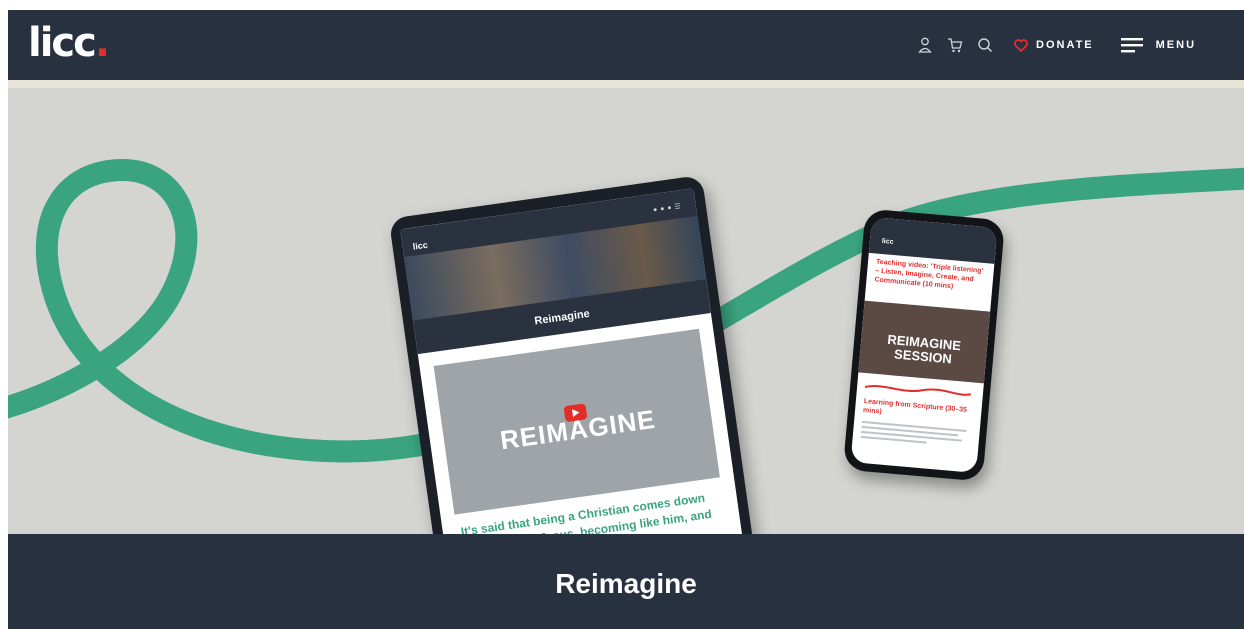 The height and width of the screenshot is (629, 1244). Describe the element at coordinates (626, 45) in the screenshot. I see `site-header: licc. DONATE MENU` at that location.